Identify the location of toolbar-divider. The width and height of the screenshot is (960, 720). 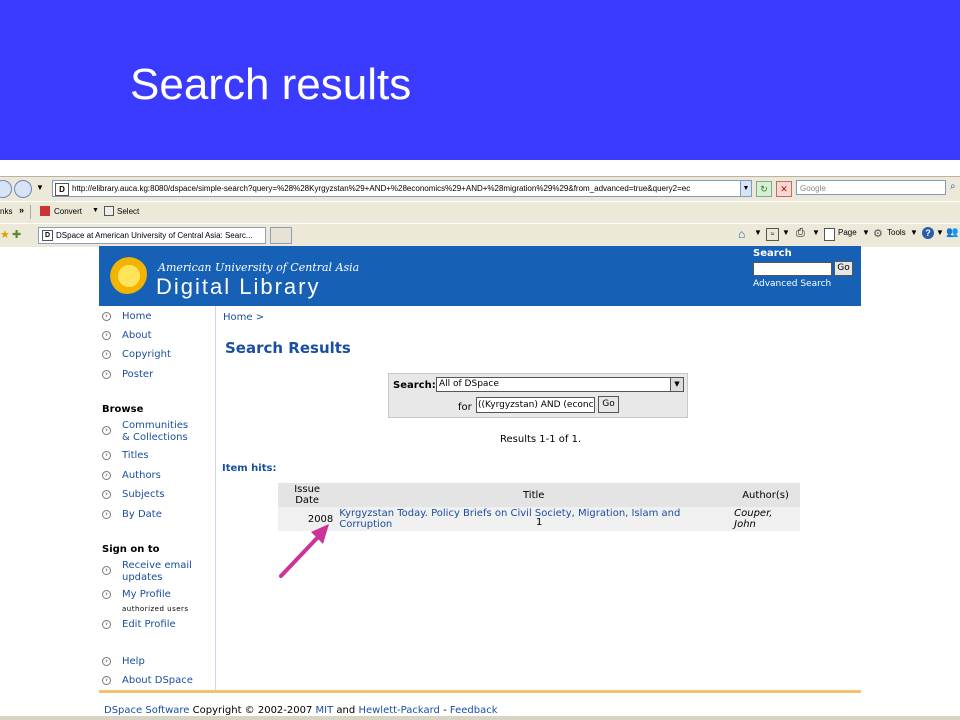
(30, 212).